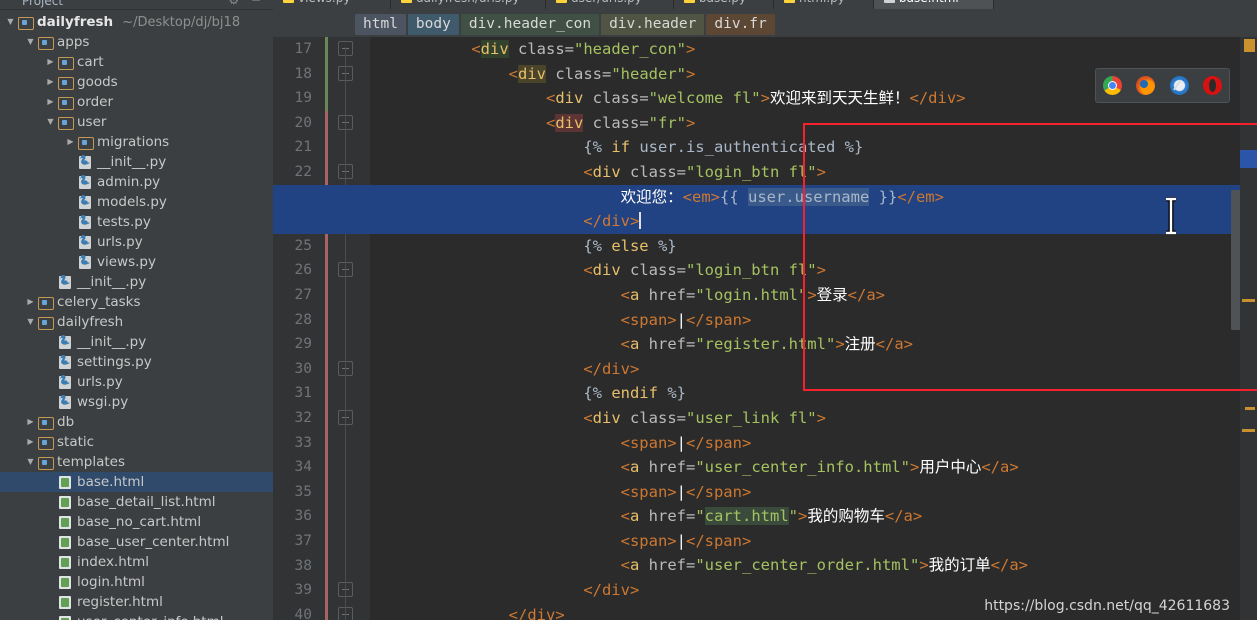 Image resolution: width=1257 pixels, height=620 pixels. Describe the element at coordinates (1235, 260) in the screenshot. I see `vertical-scrollbar-thumb` at that location.